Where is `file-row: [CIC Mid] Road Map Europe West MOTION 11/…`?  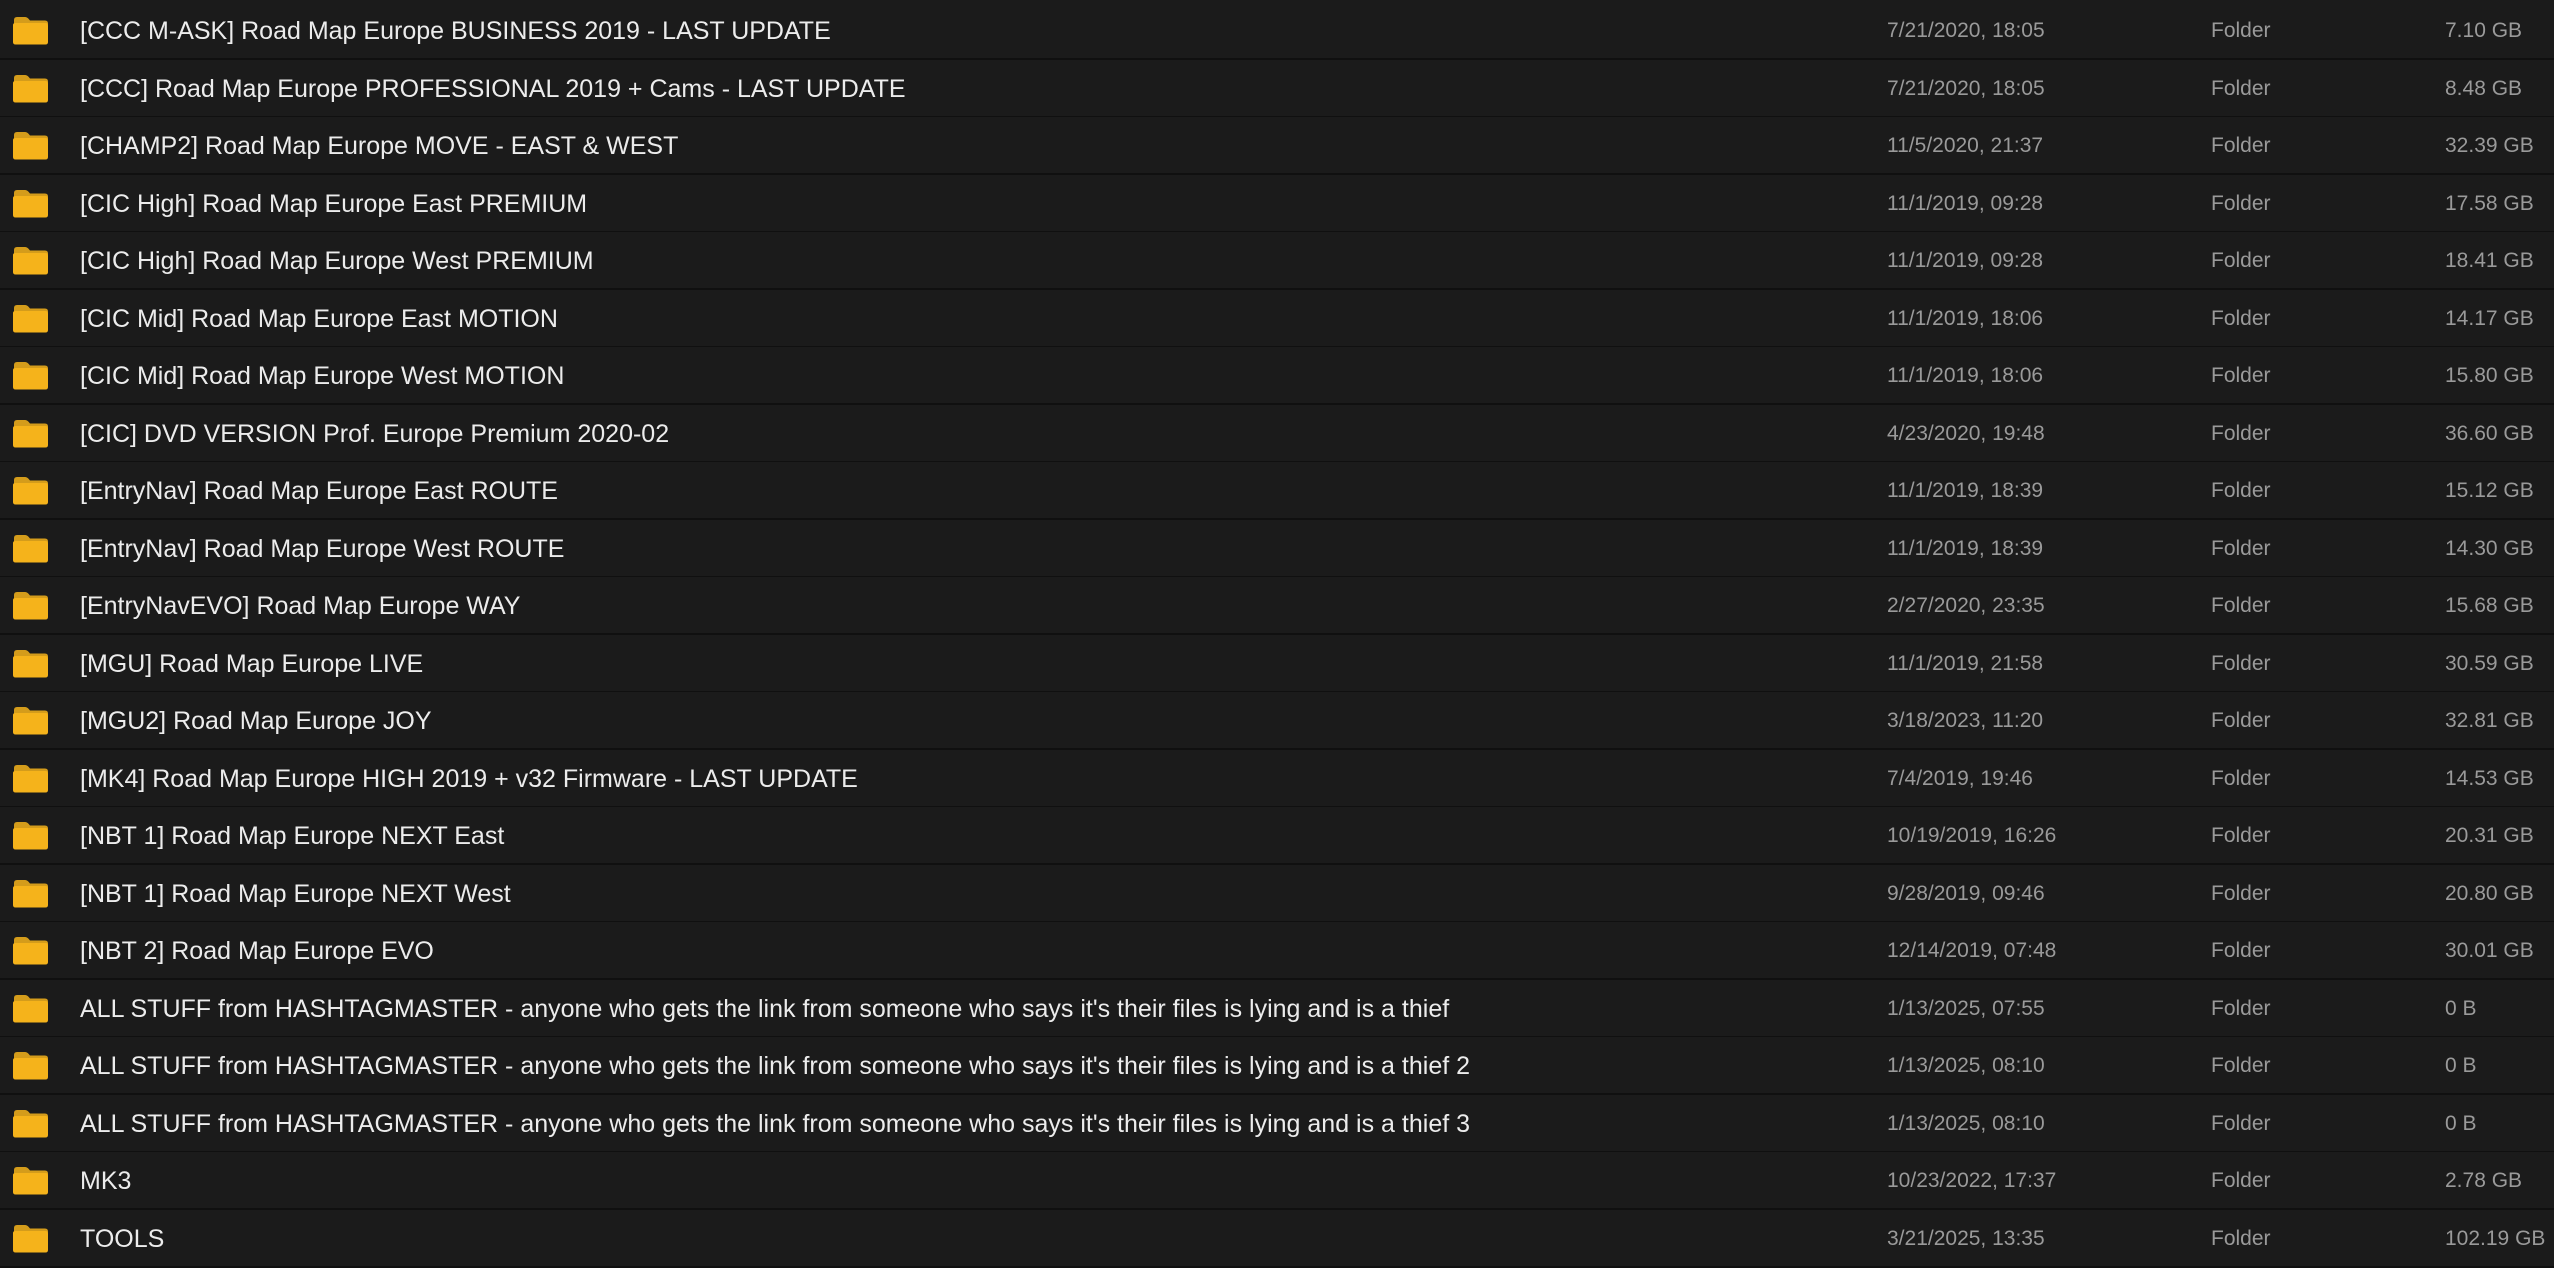
file-row: [CIC Mid] Road Map Europe West MOTION 11/… is located at coordinates (1277, 376).